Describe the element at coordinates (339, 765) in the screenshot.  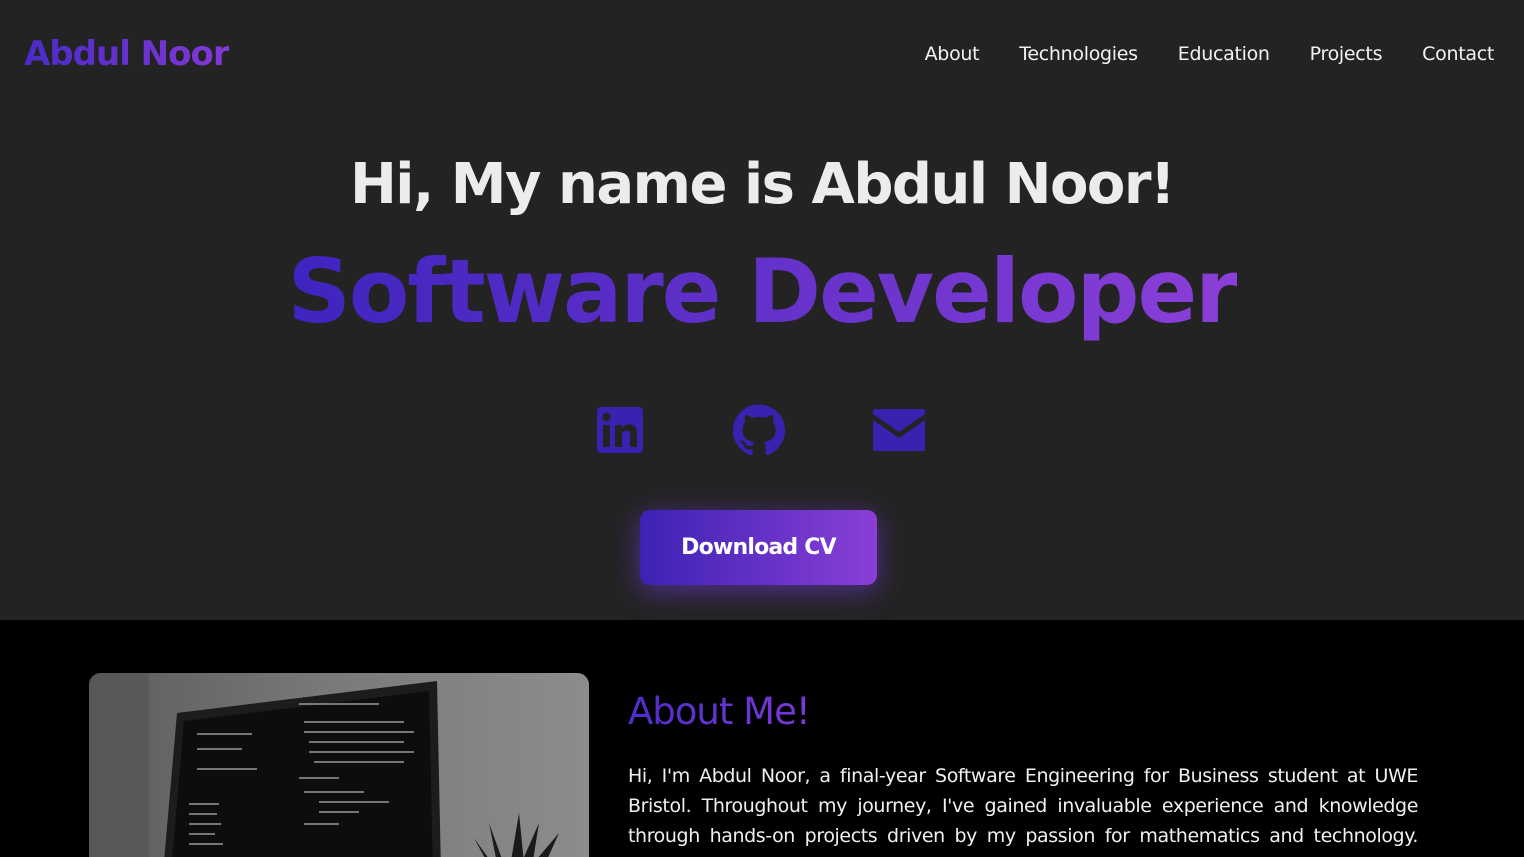
I see `about-laptop-image` at that location.